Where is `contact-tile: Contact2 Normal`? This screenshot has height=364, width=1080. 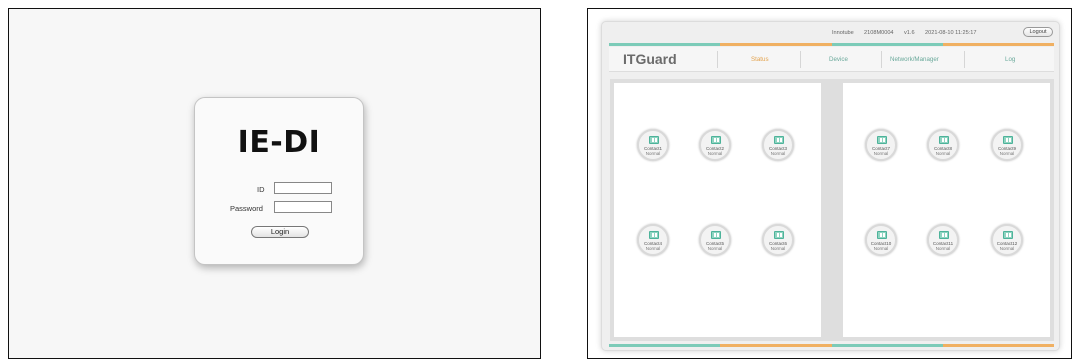
contact-tile: Contact2 Normal is located at coordinates (715, 145).